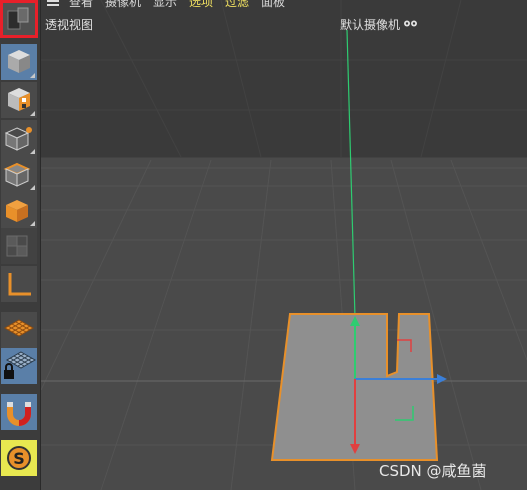 The width and height of the screenshot is (527, 490). I want to click on app-logo-icon, so click(19, 19).